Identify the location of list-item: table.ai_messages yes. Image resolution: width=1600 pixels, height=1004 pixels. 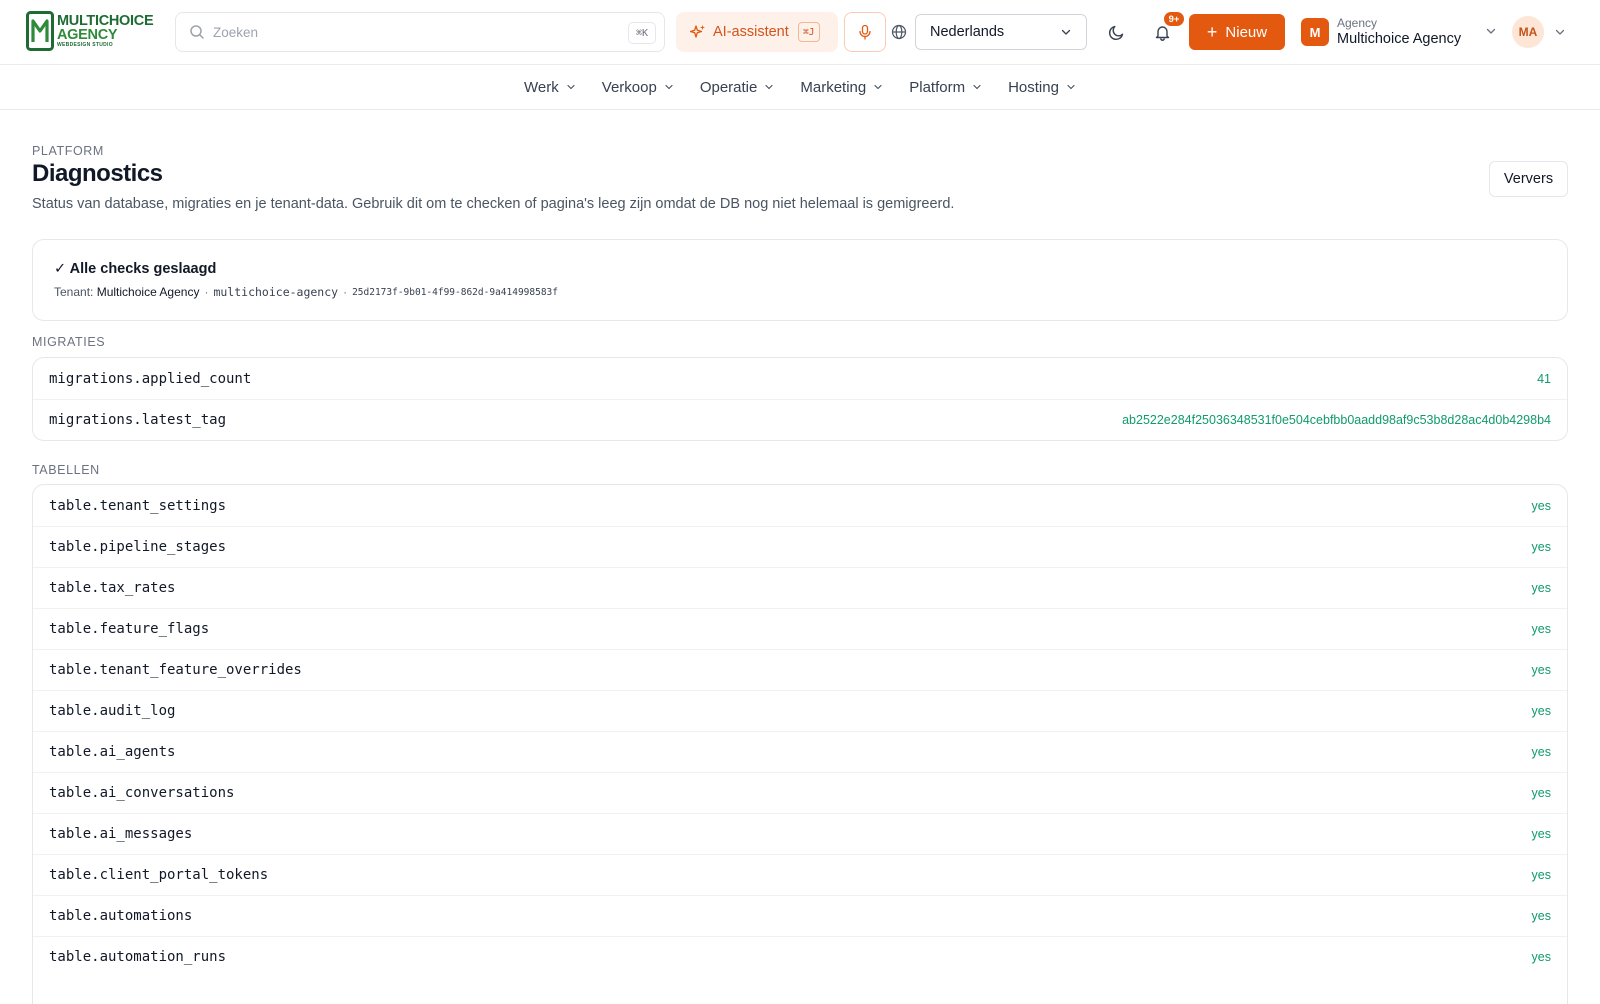
(800, 833).